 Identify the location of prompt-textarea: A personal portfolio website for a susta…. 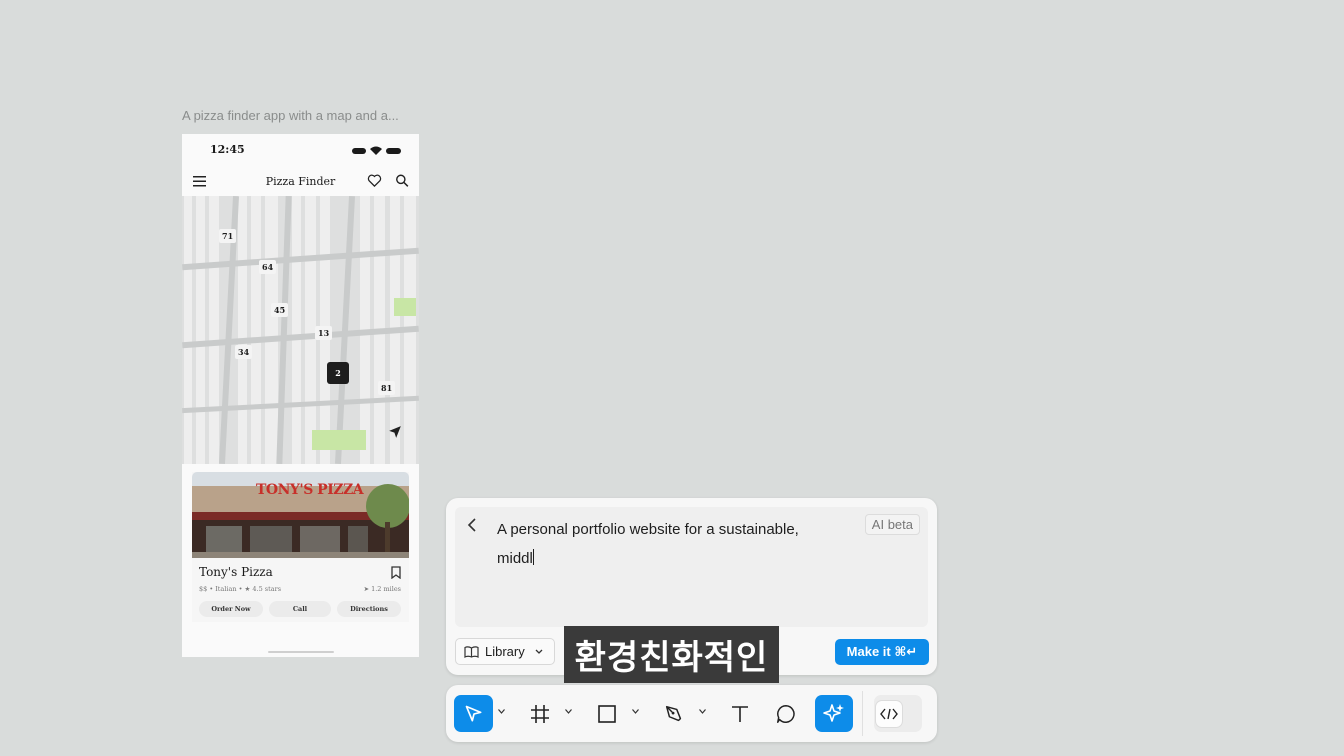
(691, 567).